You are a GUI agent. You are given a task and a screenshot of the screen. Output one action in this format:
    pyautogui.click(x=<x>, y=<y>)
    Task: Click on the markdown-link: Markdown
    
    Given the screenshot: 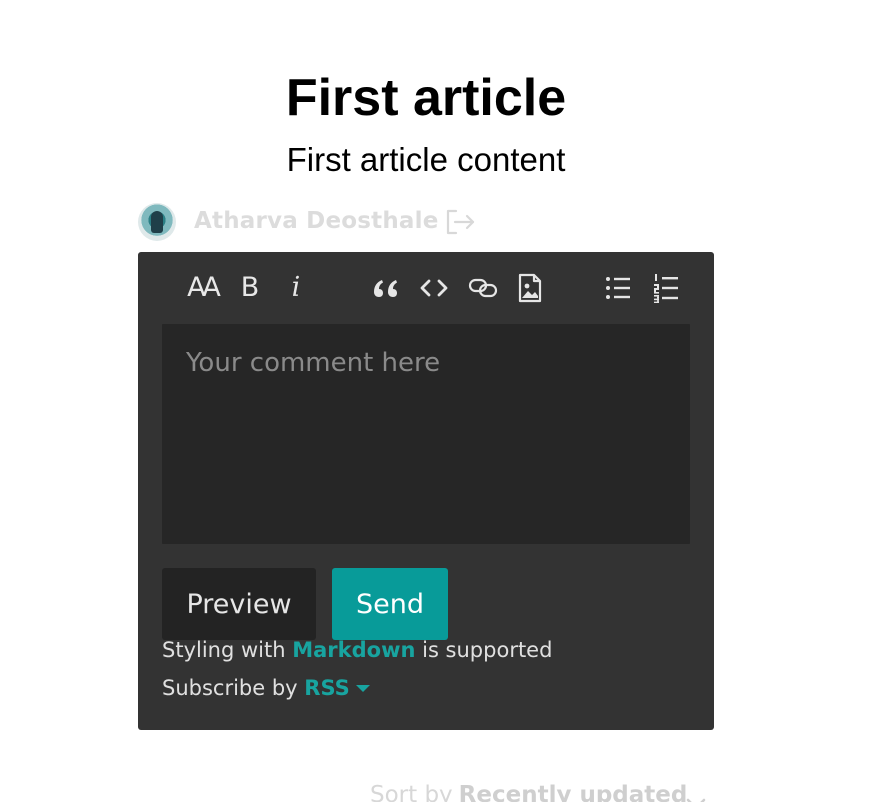 What is the action you would take?
    pyautogui.click(x=353, y=650)
    